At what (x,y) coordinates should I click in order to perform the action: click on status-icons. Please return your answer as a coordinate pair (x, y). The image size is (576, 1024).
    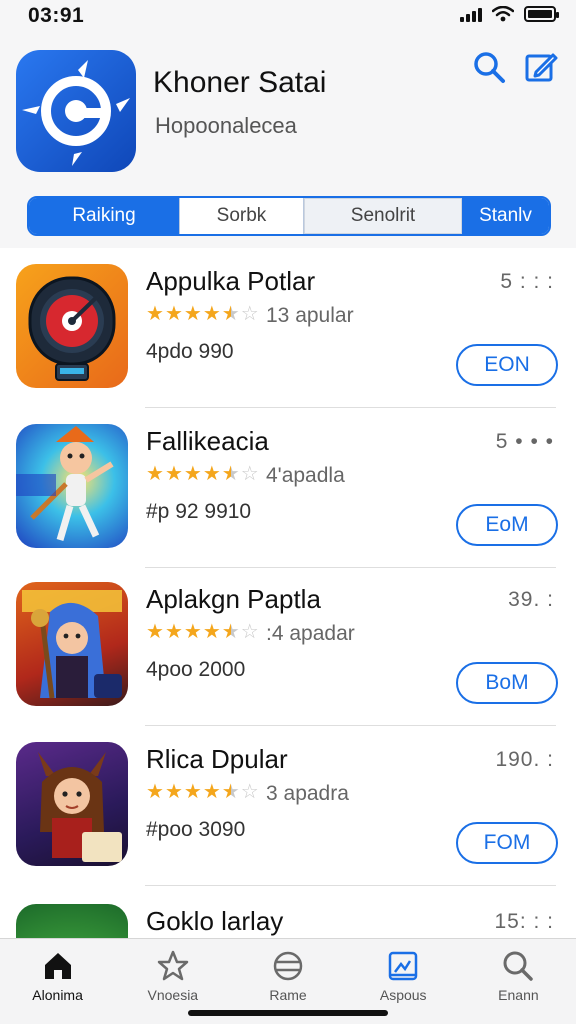
    Looking at the image, I should click on (509, 14).